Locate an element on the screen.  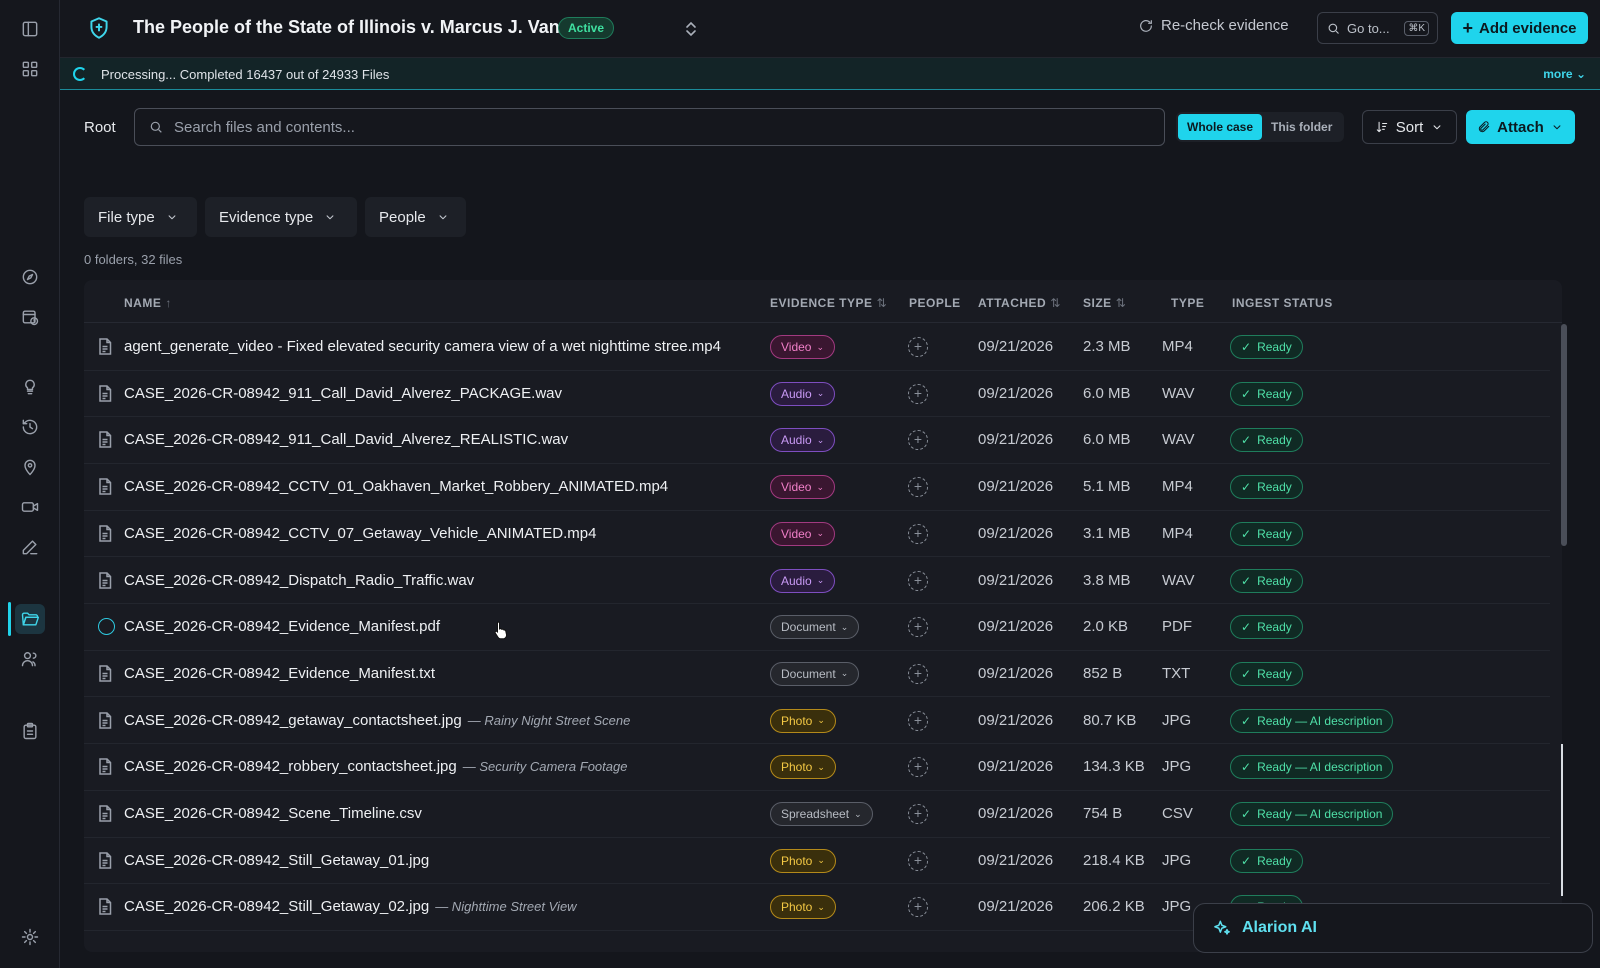
map-pin-icon is located at coordinates (30, 467).